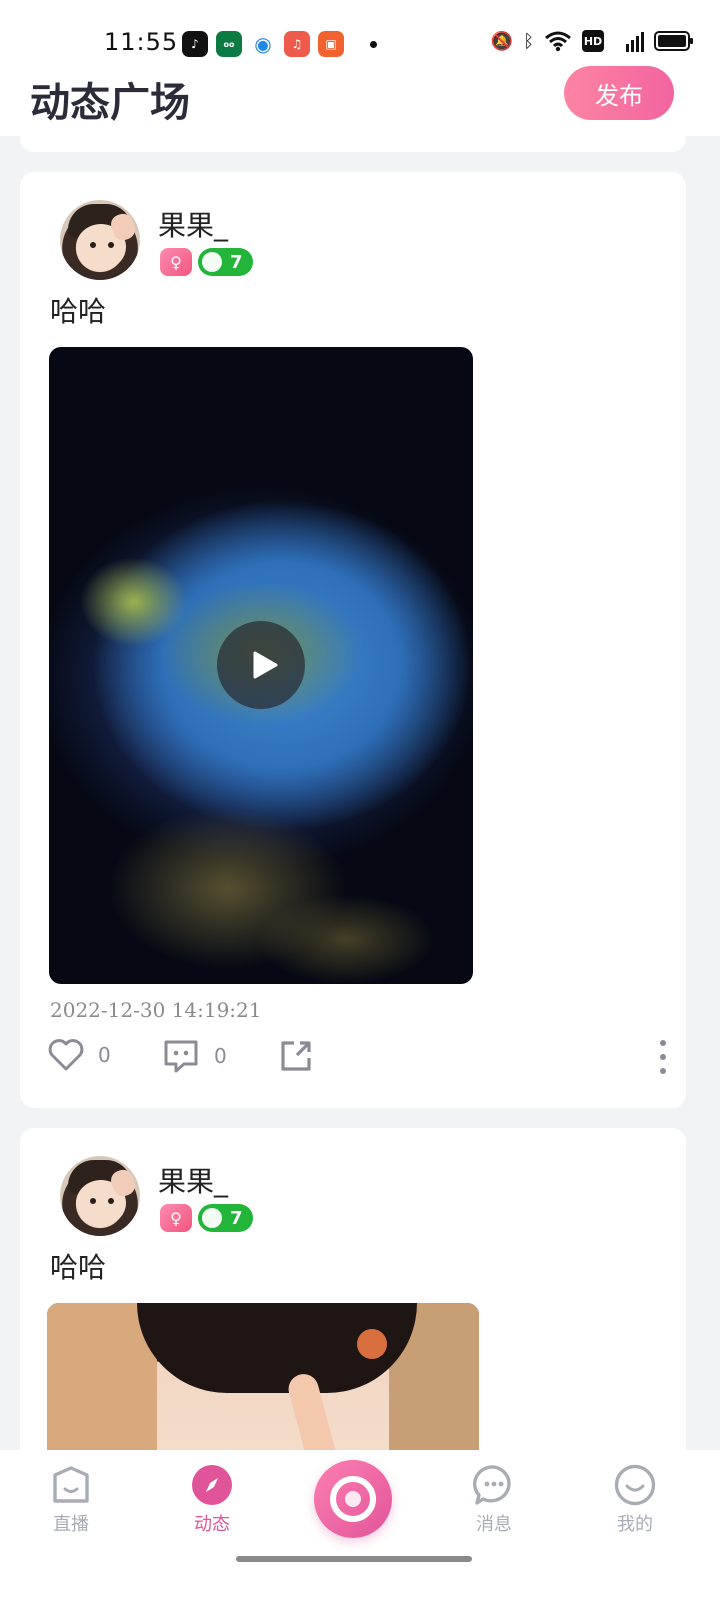  What do you see at coordinates (360, 99) in the screenshot?
I see `app-header: 动态广场 发布` at bounding box center [360, 99].